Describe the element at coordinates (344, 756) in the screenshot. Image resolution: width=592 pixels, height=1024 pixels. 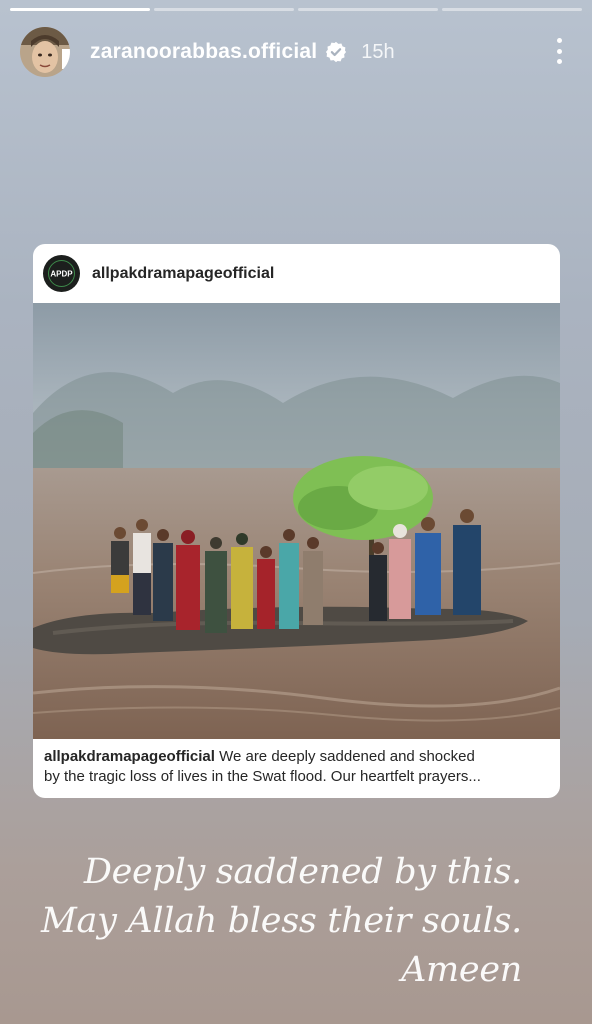
I see `caption-text-line1: We are deeply saddened and shocked` at that location.